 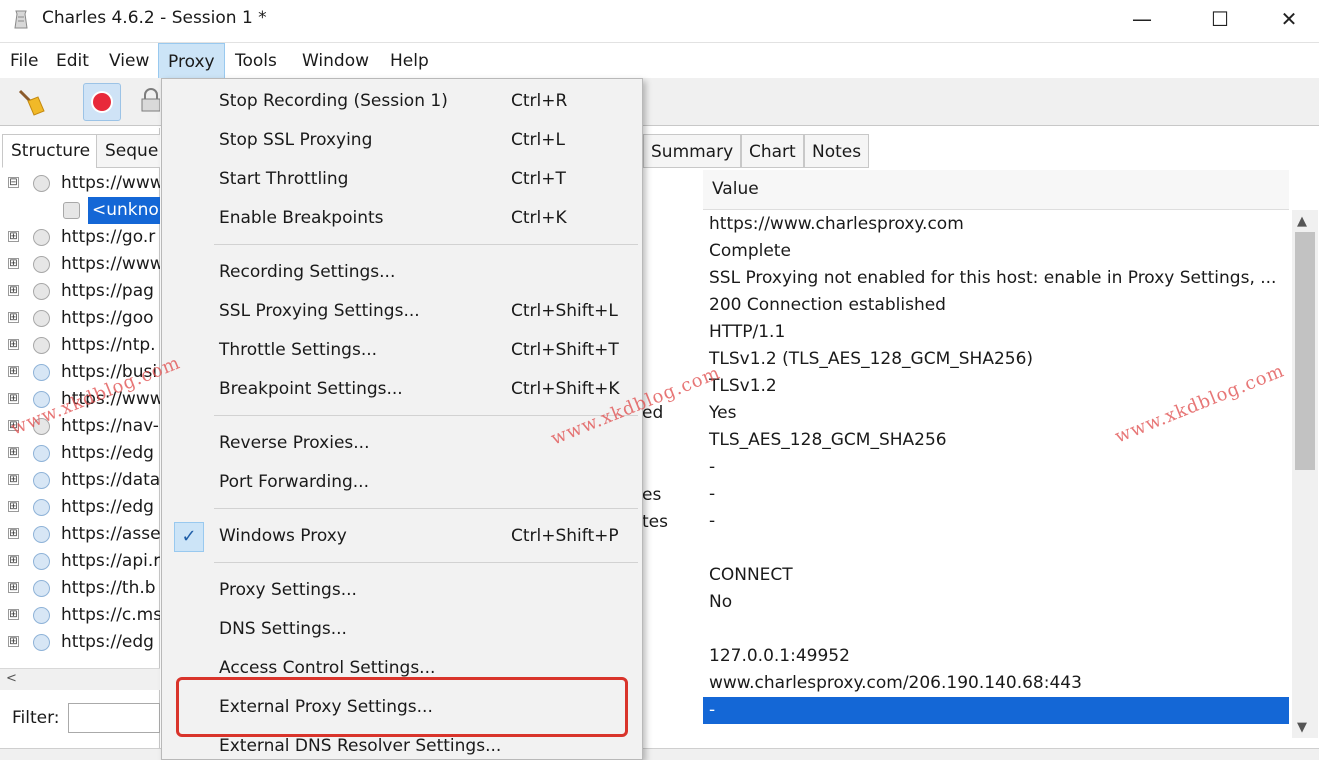 What do you see at coordinates (80, 210) in the screenshot?
I see `tree-row-selected: <unkno` at bounding box center [80, 210].